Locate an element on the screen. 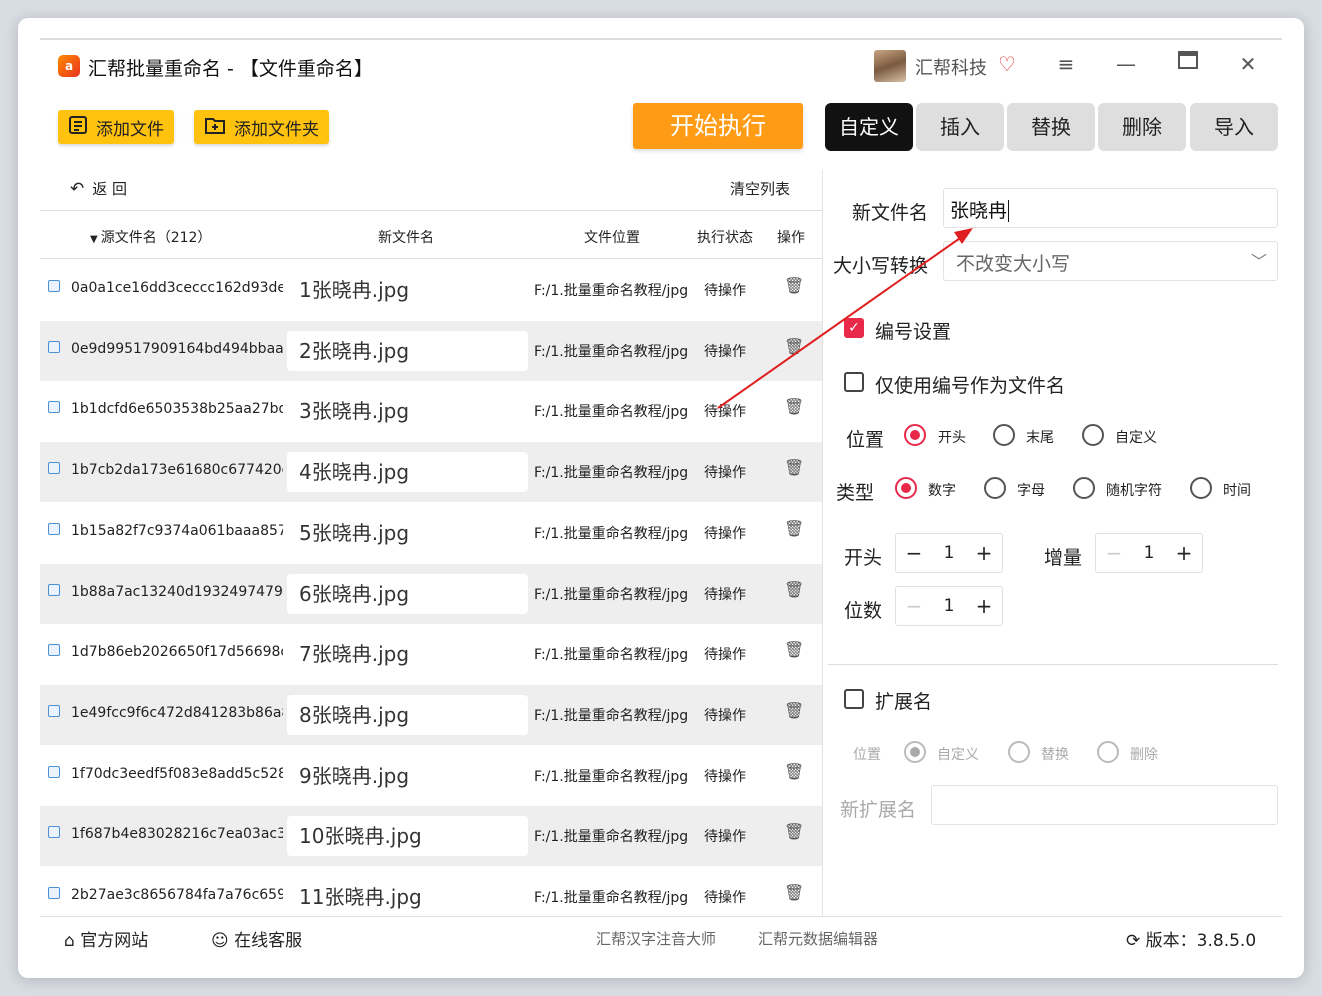 The height and width of the screenshot is (996, 1322). website-link: ⌂ 官方网站 is located at coordinates (106, 938).